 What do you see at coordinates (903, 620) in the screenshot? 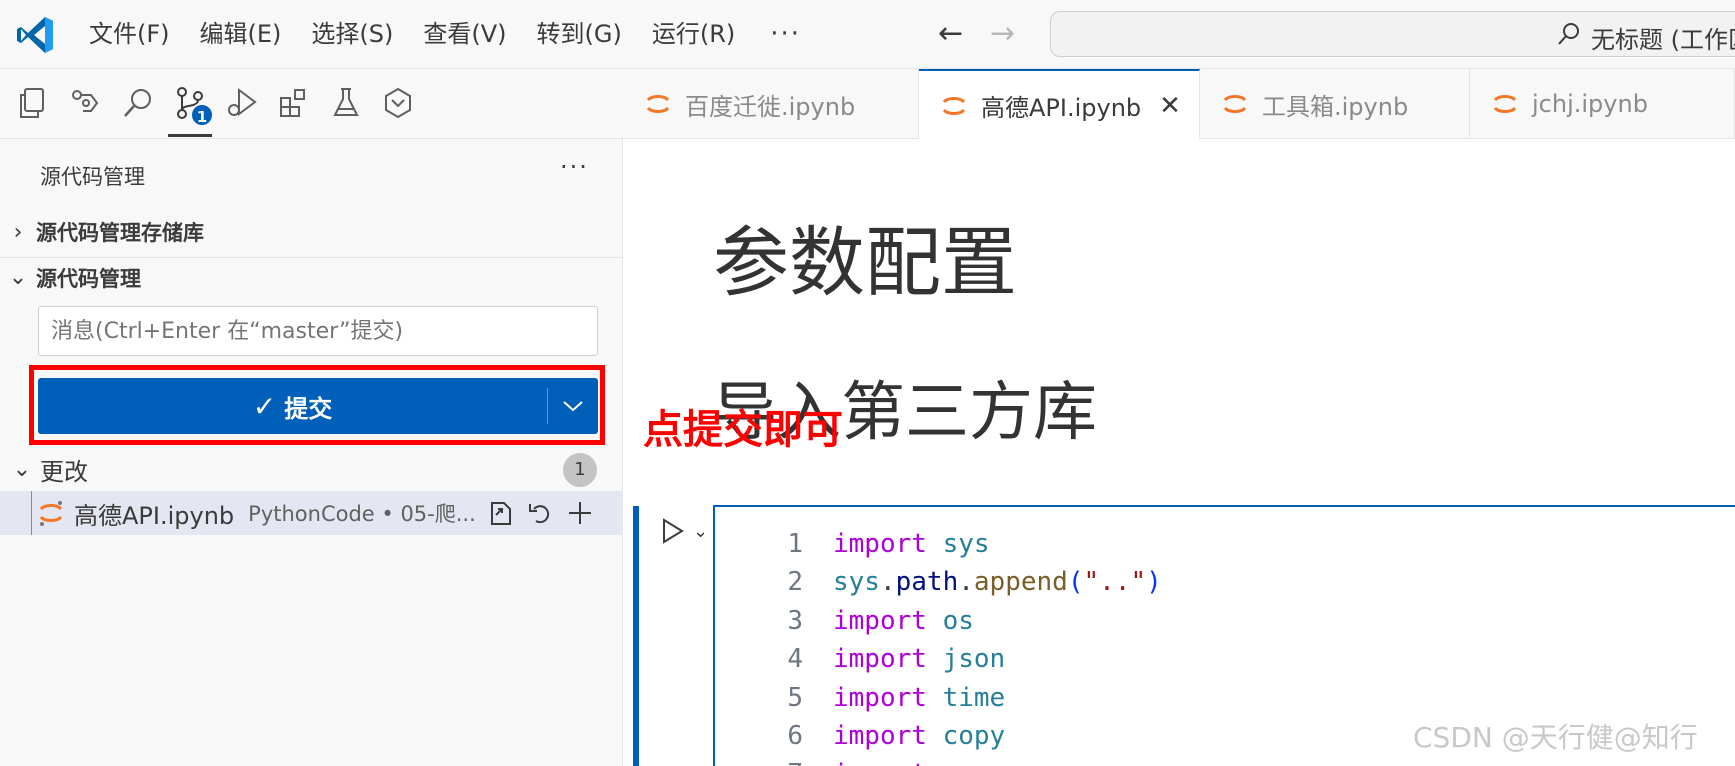
I see `code-text: import os` at bounding box center [903, 620].